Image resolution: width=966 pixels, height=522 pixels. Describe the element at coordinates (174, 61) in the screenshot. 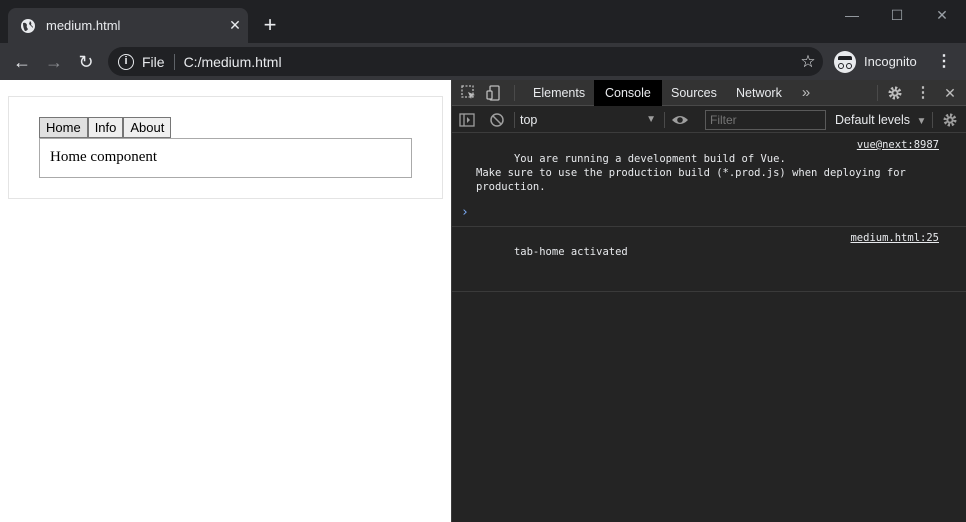

I see `omnibox-divider` at that location.